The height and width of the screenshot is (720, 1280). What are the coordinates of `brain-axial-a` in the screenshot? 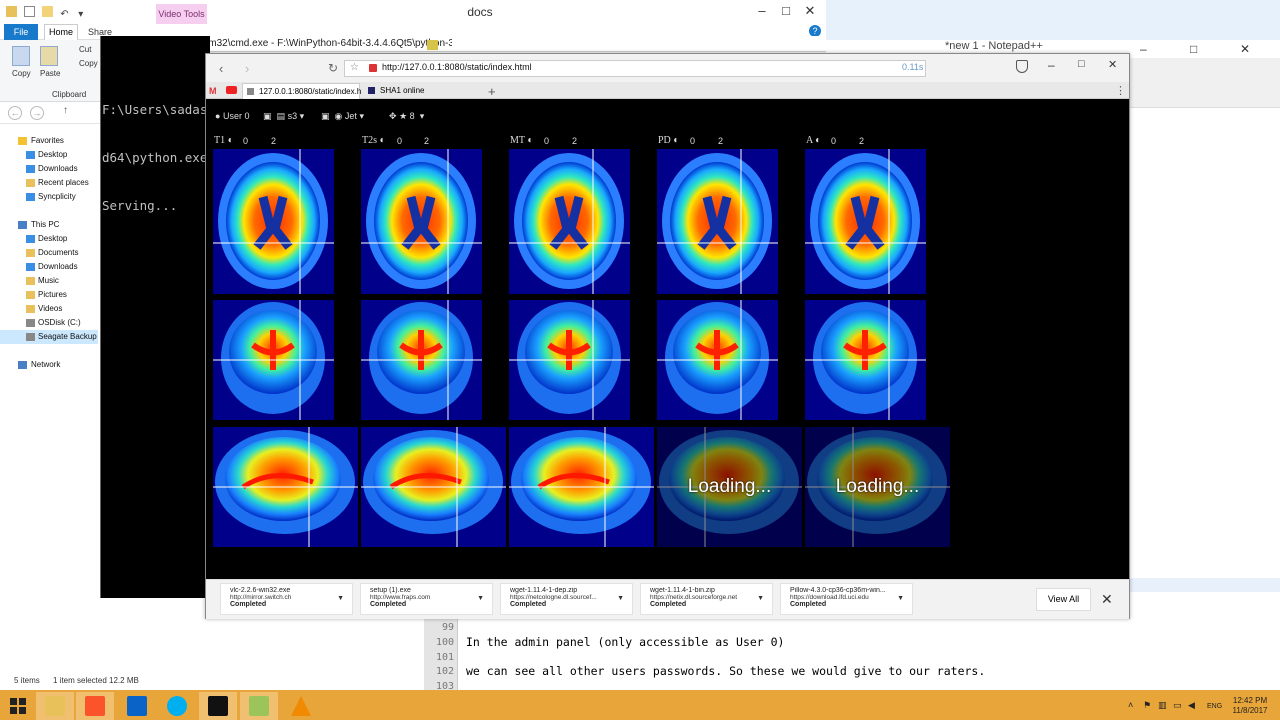 It's located at (865, 221).